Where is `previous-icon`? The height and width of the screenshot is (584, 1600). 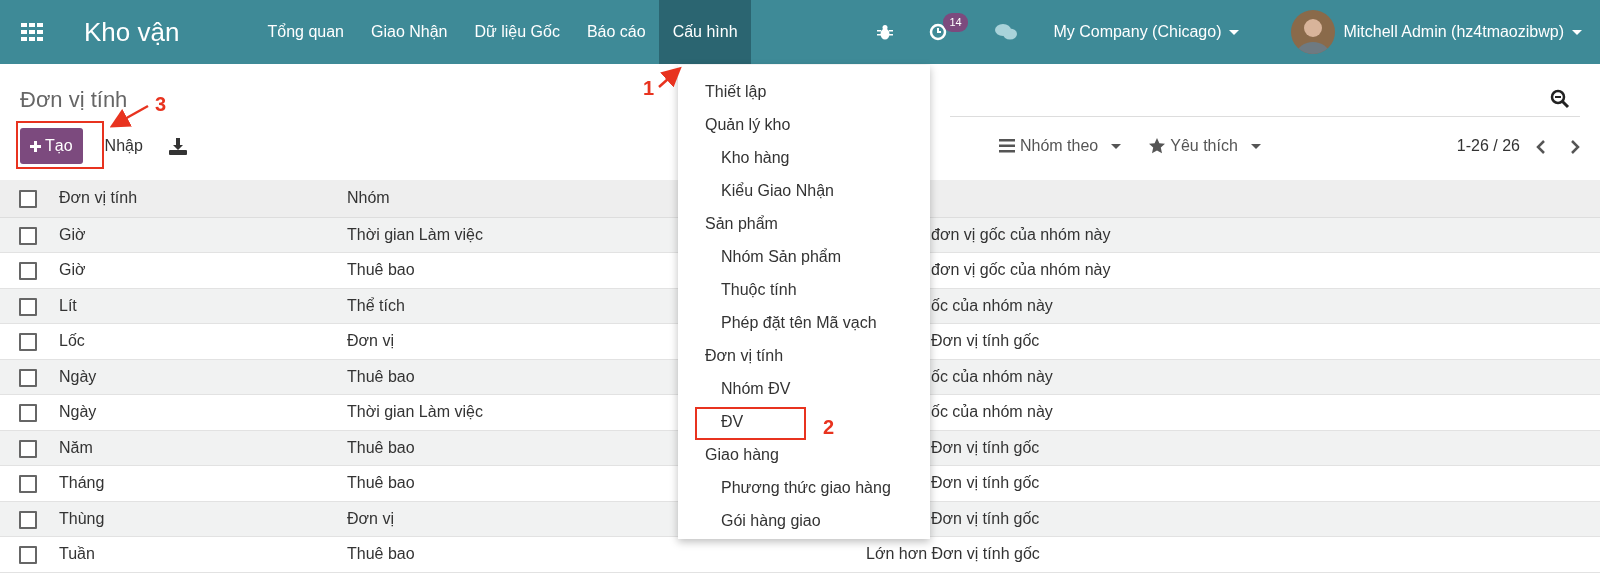 previous-icon is located at coordinates (1541, 146).